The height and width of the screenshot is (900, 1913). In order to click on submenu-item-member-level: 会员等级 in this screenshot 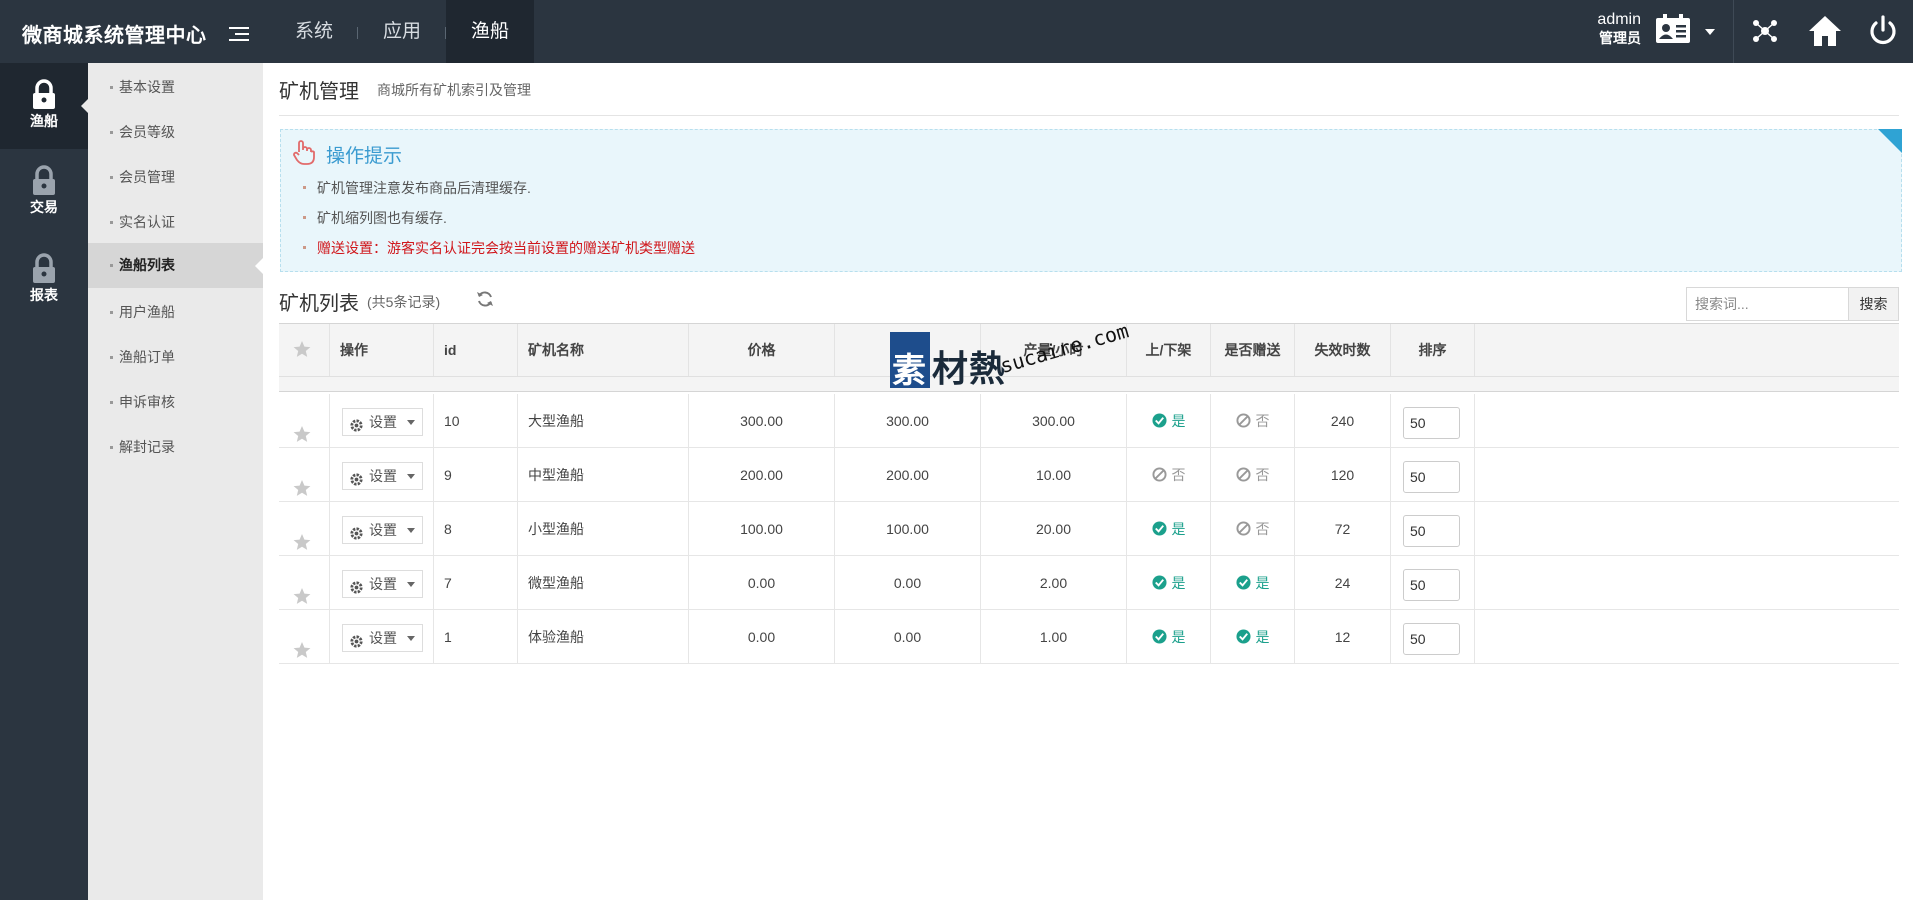, I will do `click(175, 132)`.